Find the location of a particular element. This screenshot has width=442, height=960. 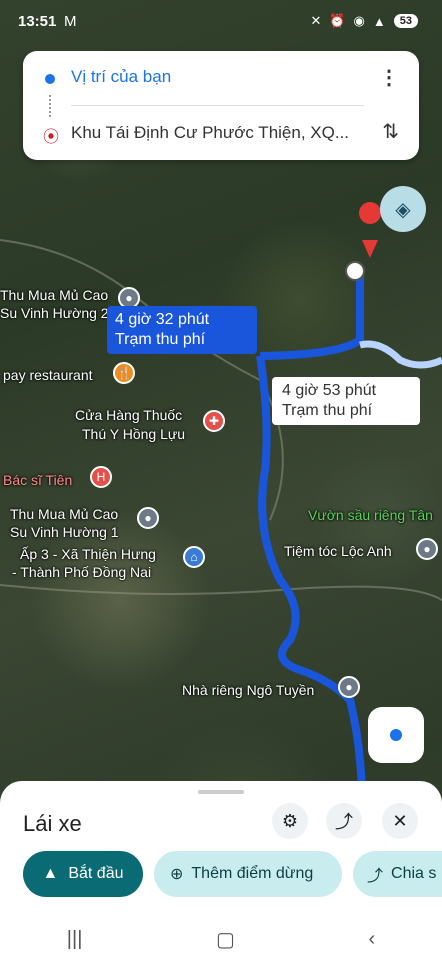

route-duration: 4 giờ 32 phút is located at coordinates (162, 319).